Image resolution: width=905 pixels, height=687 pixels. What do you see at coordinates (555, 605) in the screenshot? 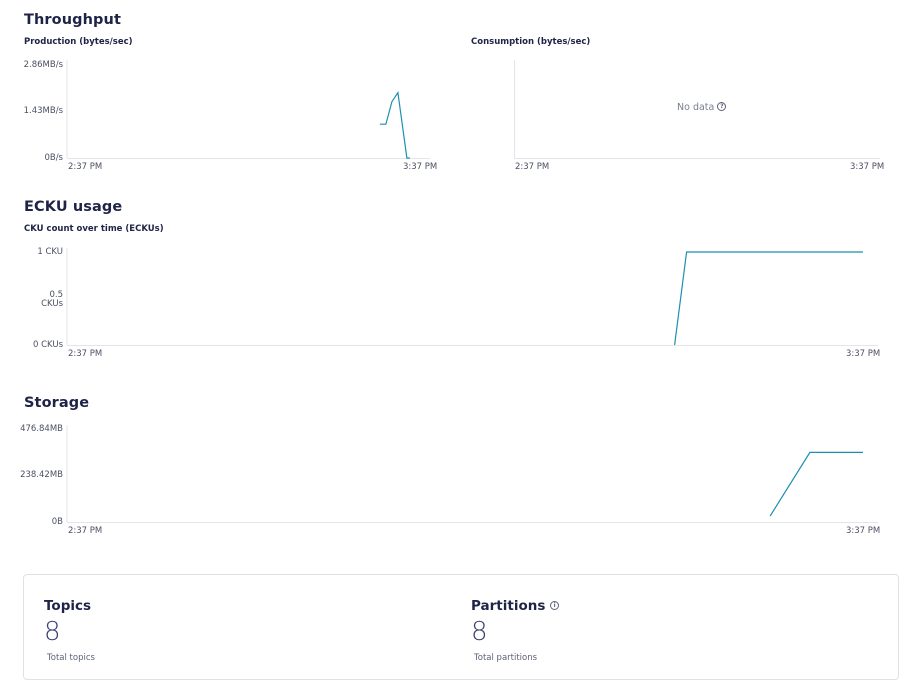
I see `info-icon: i` at bounding box center [555, 605].